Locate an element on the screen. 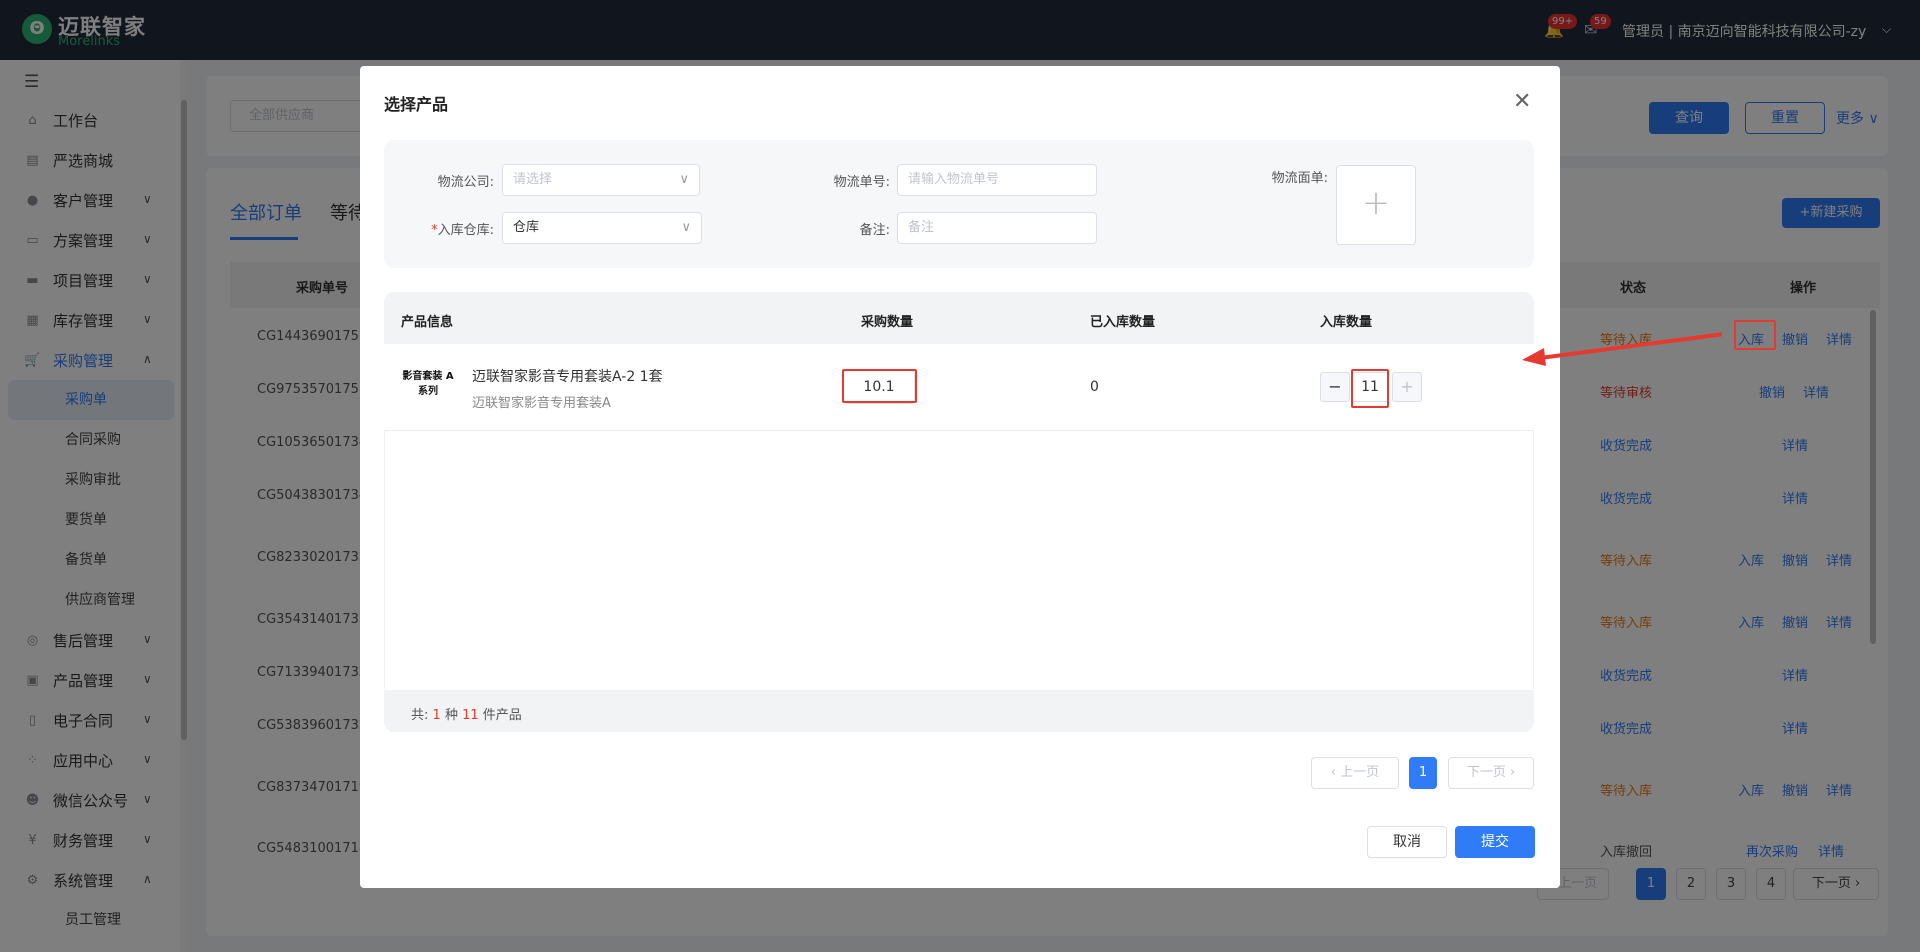 The width and height of the screenshot is (1920, 952). remark-label: 备注: is located at coordinates (874, 230).